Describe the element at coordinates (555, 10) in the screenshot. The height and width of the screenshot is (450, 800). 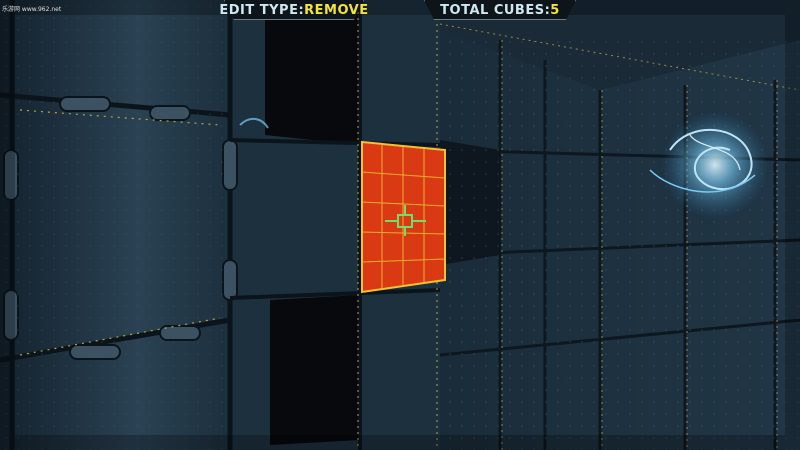
I see `total-cubes-value: 5` at that location.